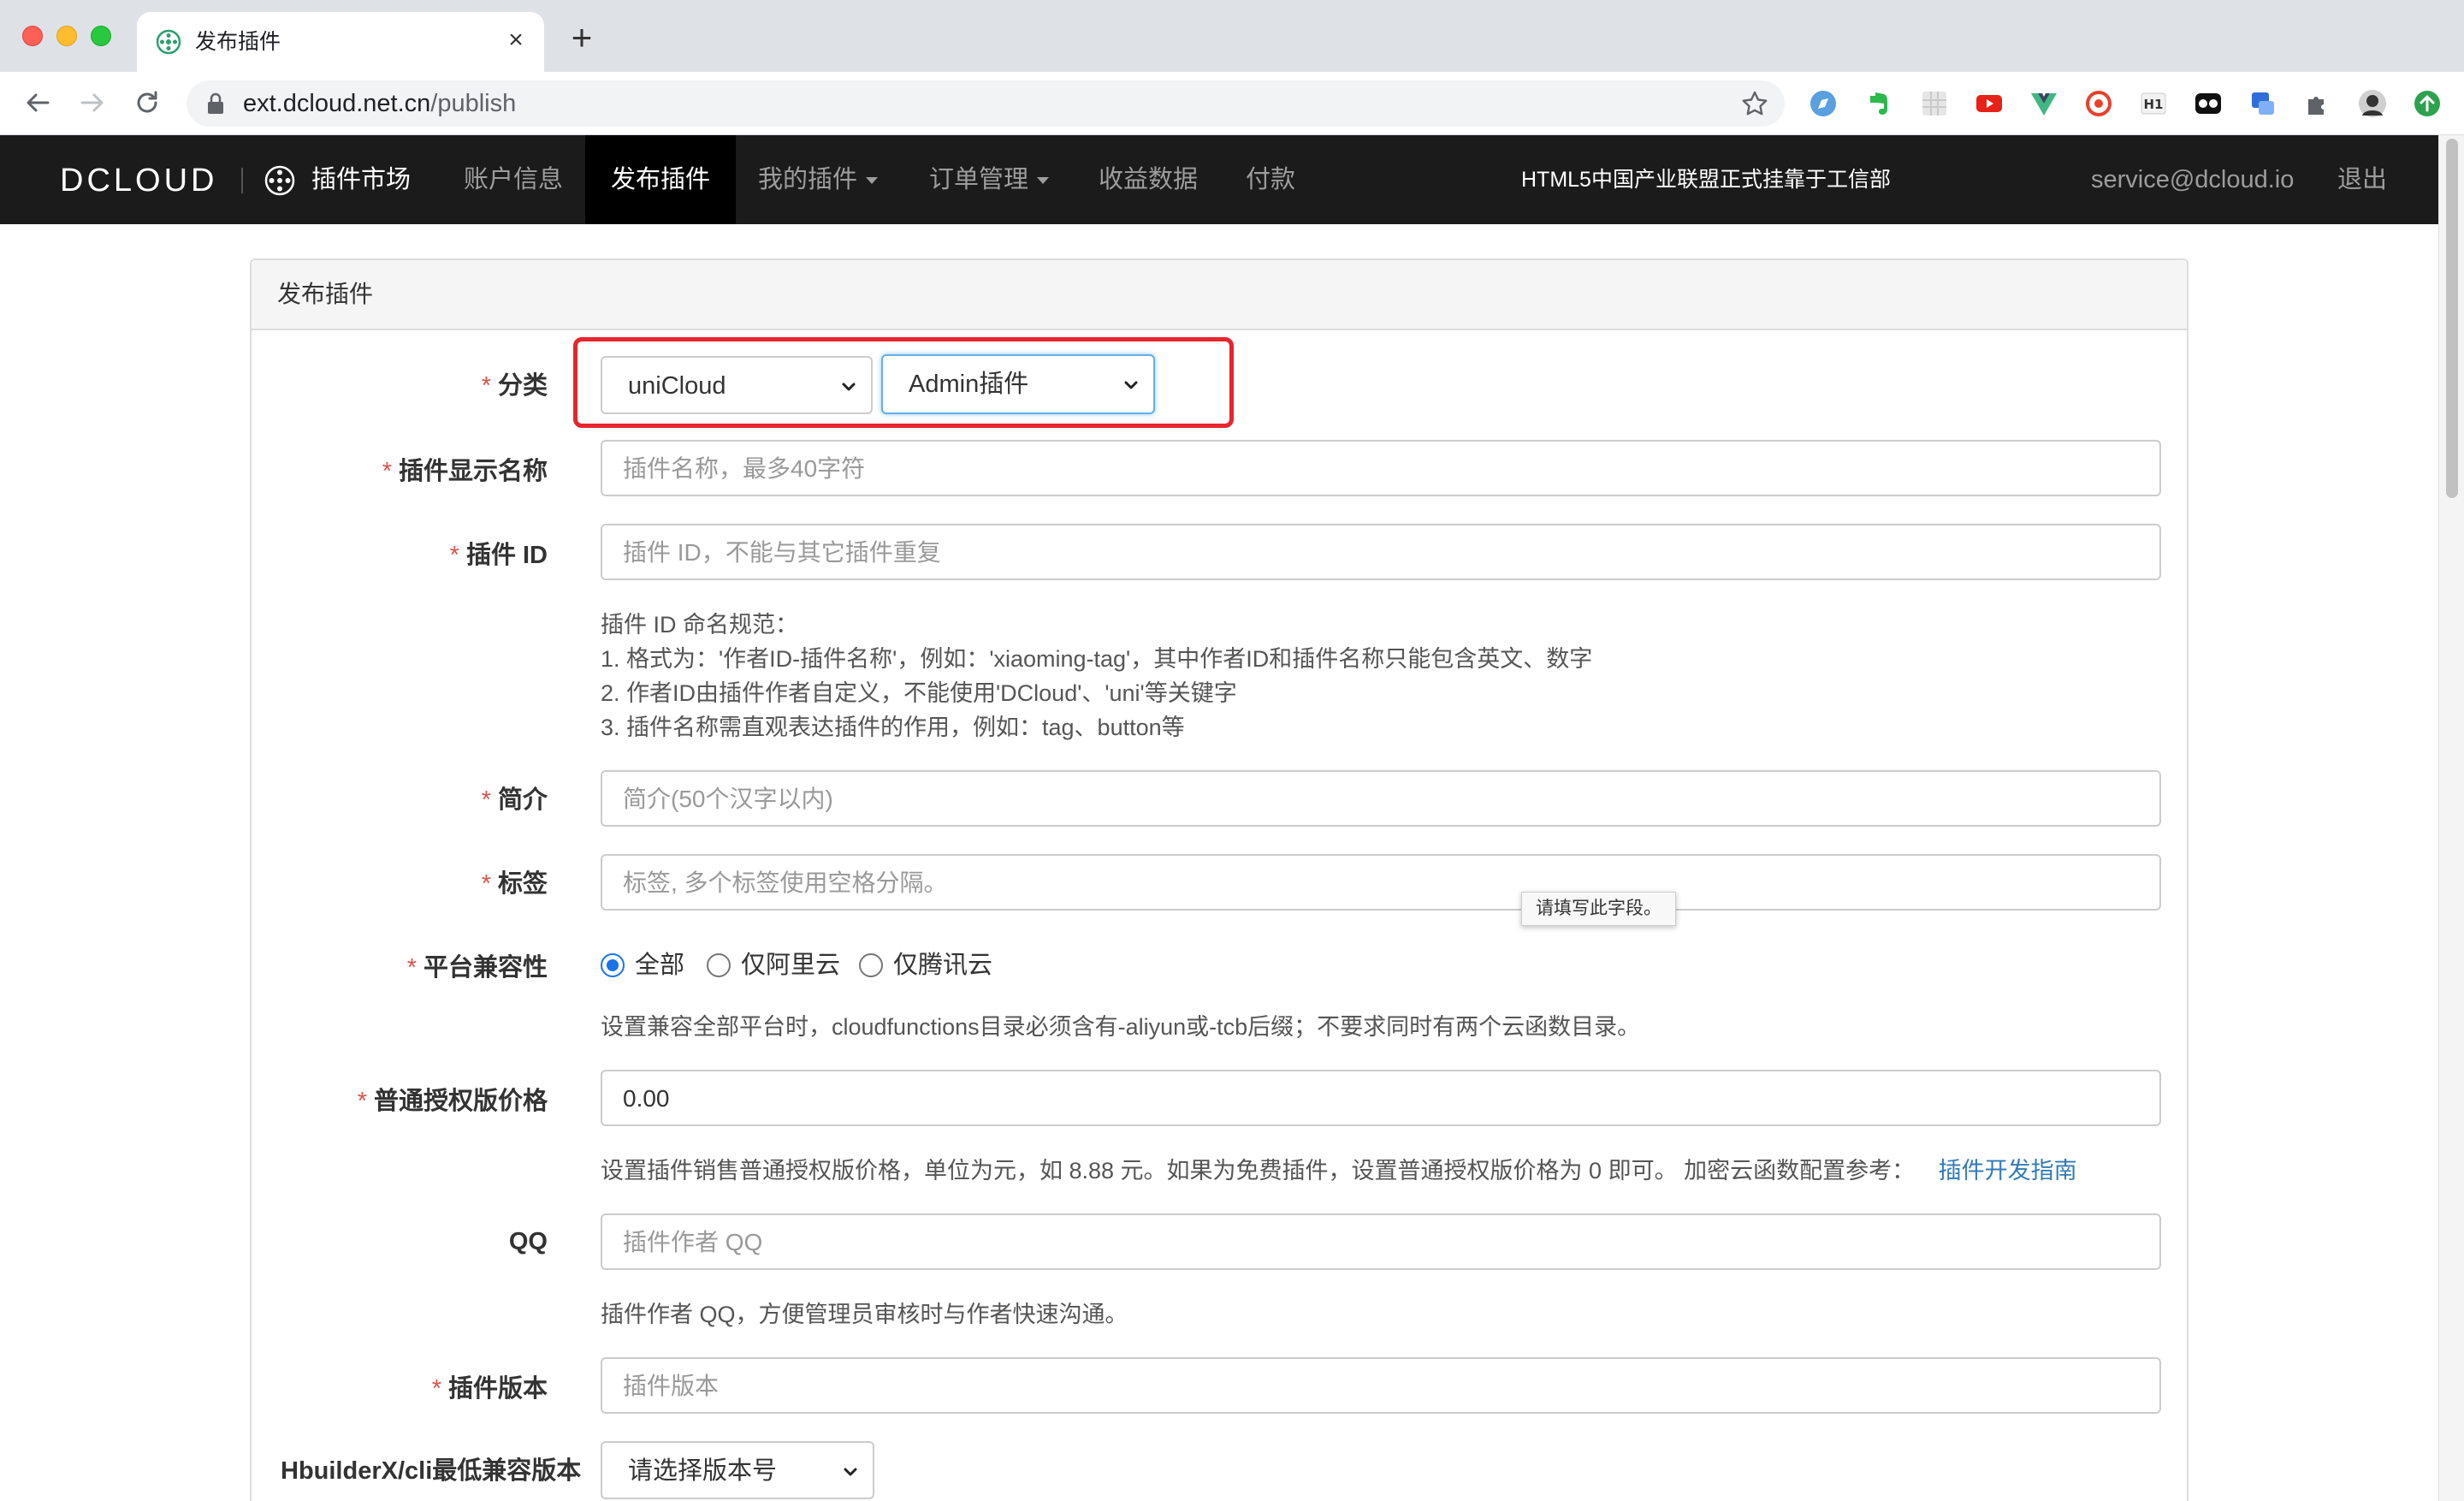 Image resolution: width=2464 pixels, height=1501 pixels. Describe the element at coordinates (791, 965) in the screenshot. I see `platform-option-label: 仅阿里云` at that location.